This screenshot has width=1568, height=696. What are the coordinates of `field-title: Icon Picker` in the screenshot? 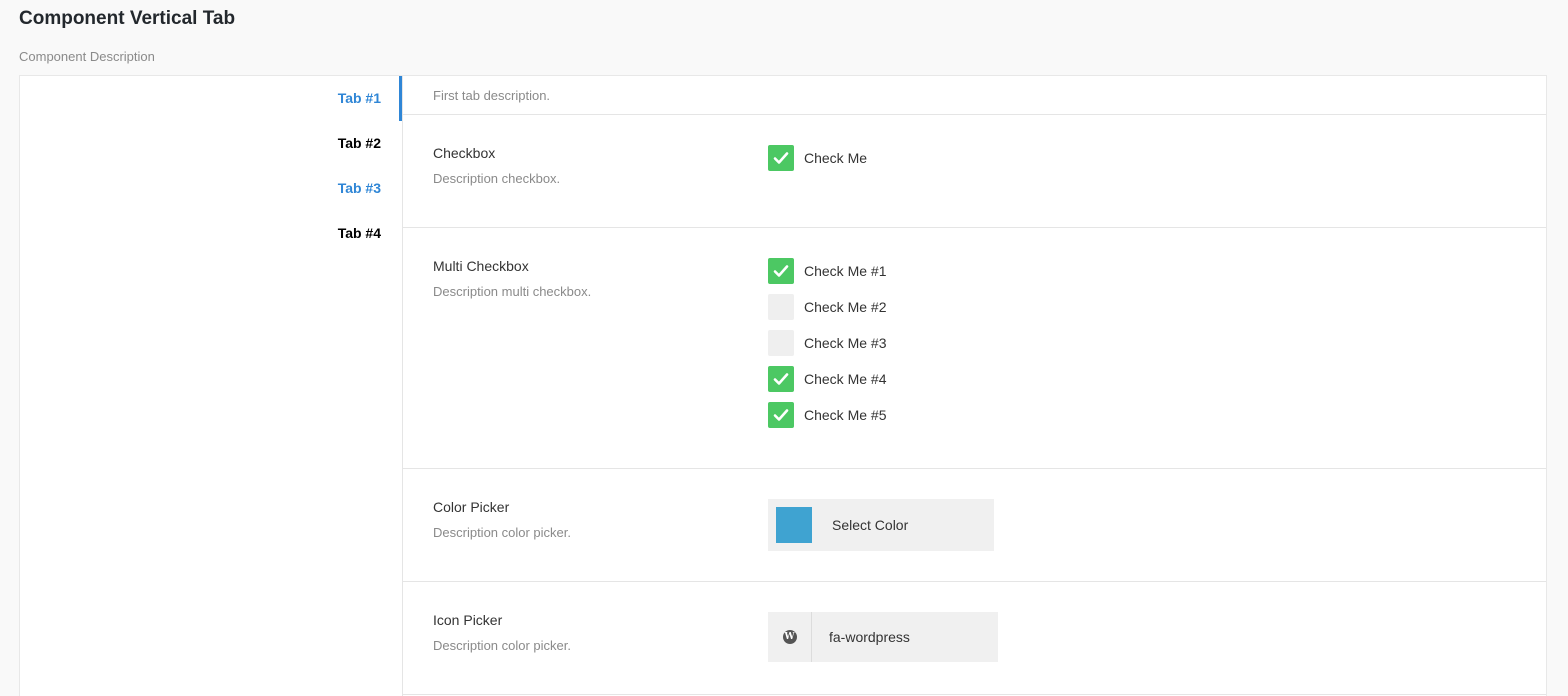 It's located at (468, 620).